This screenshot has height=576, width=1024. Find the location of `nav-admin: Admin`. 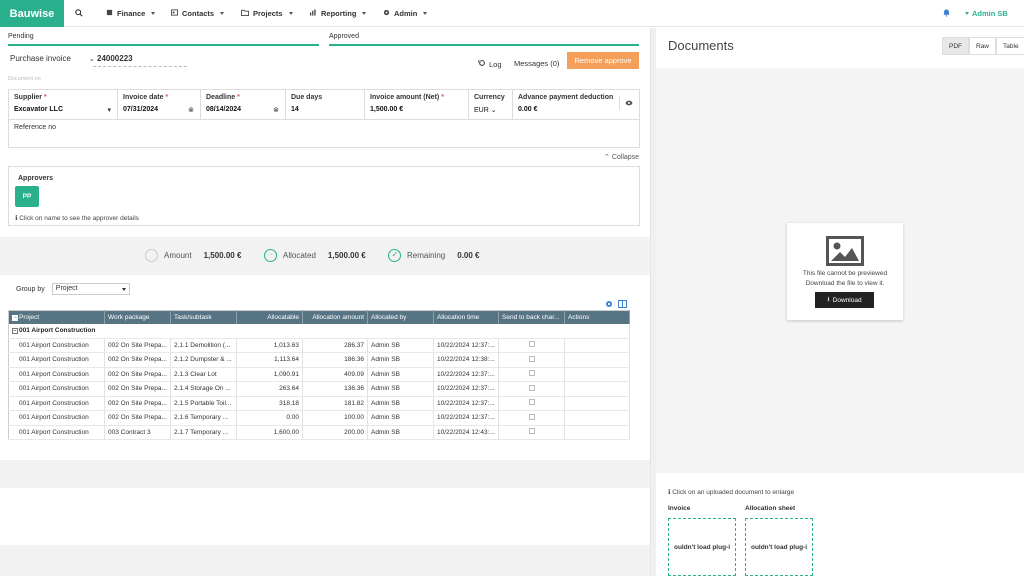

nav-admin: Admin is located at coordinates (405, 13).